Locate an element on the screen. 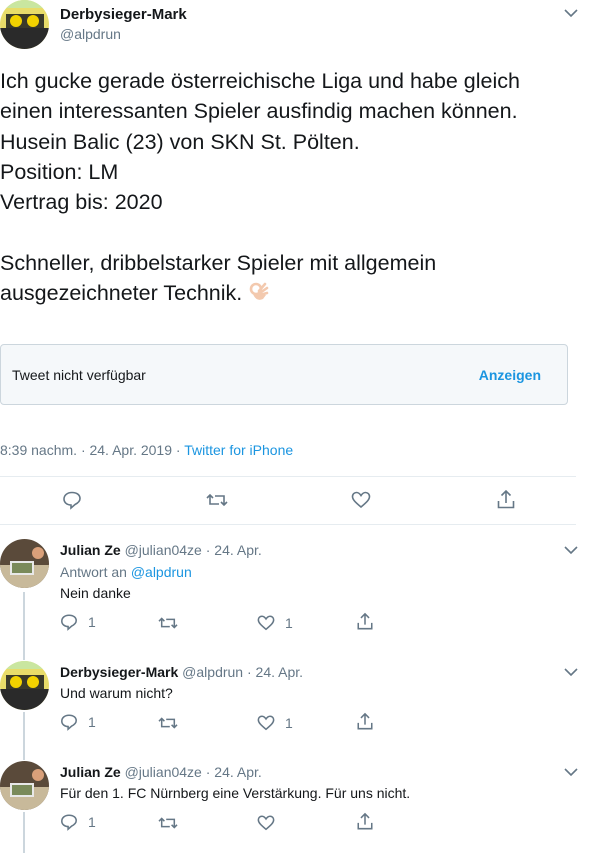 This screenshot has height=853, width=593. reply-to-link: @alpdrun is located at coordinates (161, 572).